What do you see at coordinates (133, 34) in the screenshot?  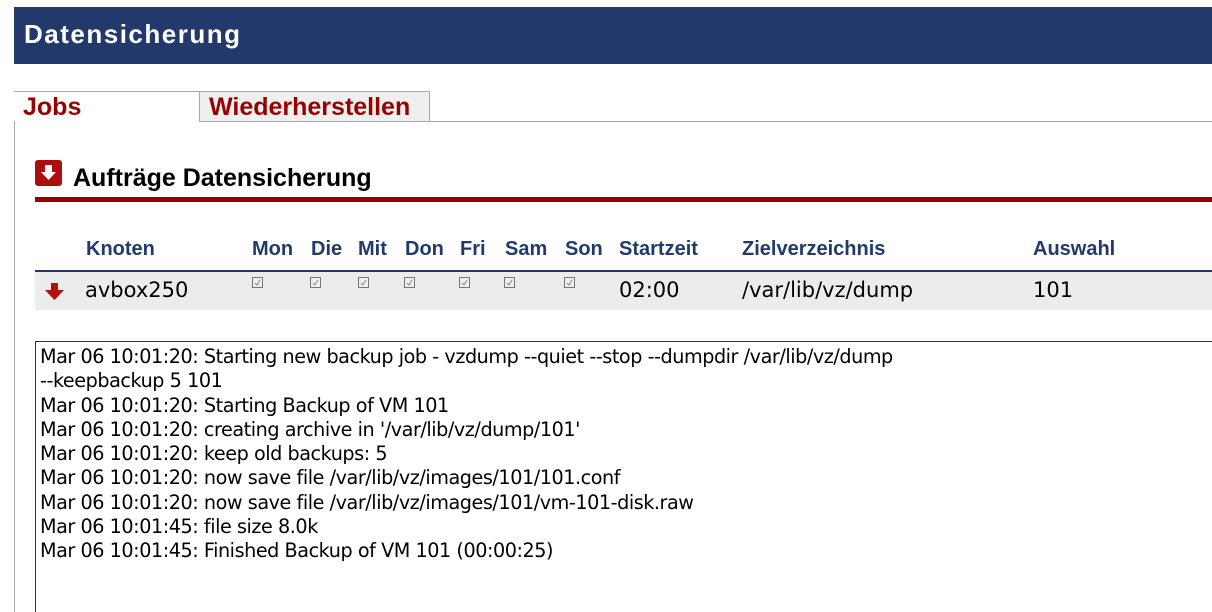 I see `page-title: Datensicherung` at bounding box center [133, 34].